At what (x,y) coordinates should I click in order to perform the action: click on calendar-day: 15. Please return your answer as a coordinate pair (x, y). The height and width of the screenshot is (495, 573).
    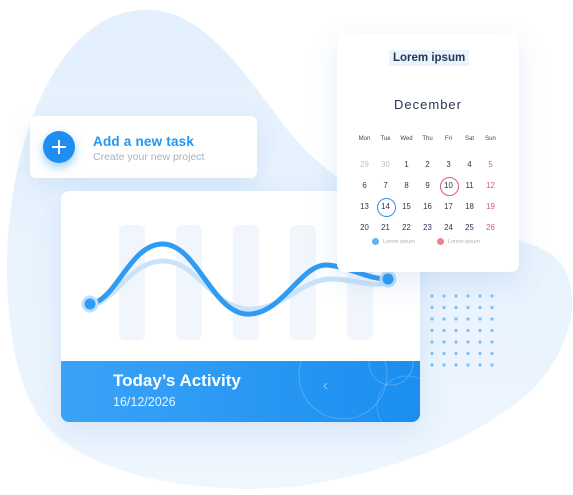
    Looking at the image, I should click on (406, 206).